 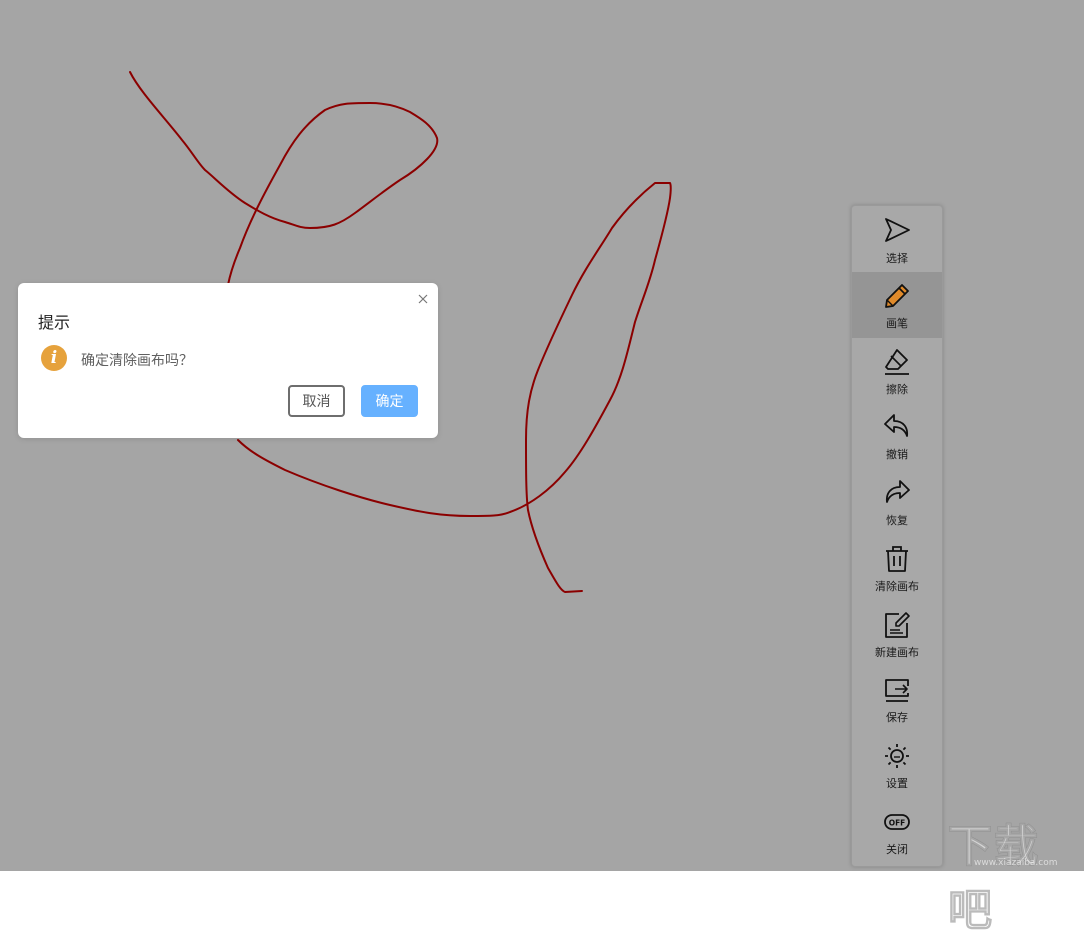 I want to click on settings-sun-icon, so click(x=897, y=756).